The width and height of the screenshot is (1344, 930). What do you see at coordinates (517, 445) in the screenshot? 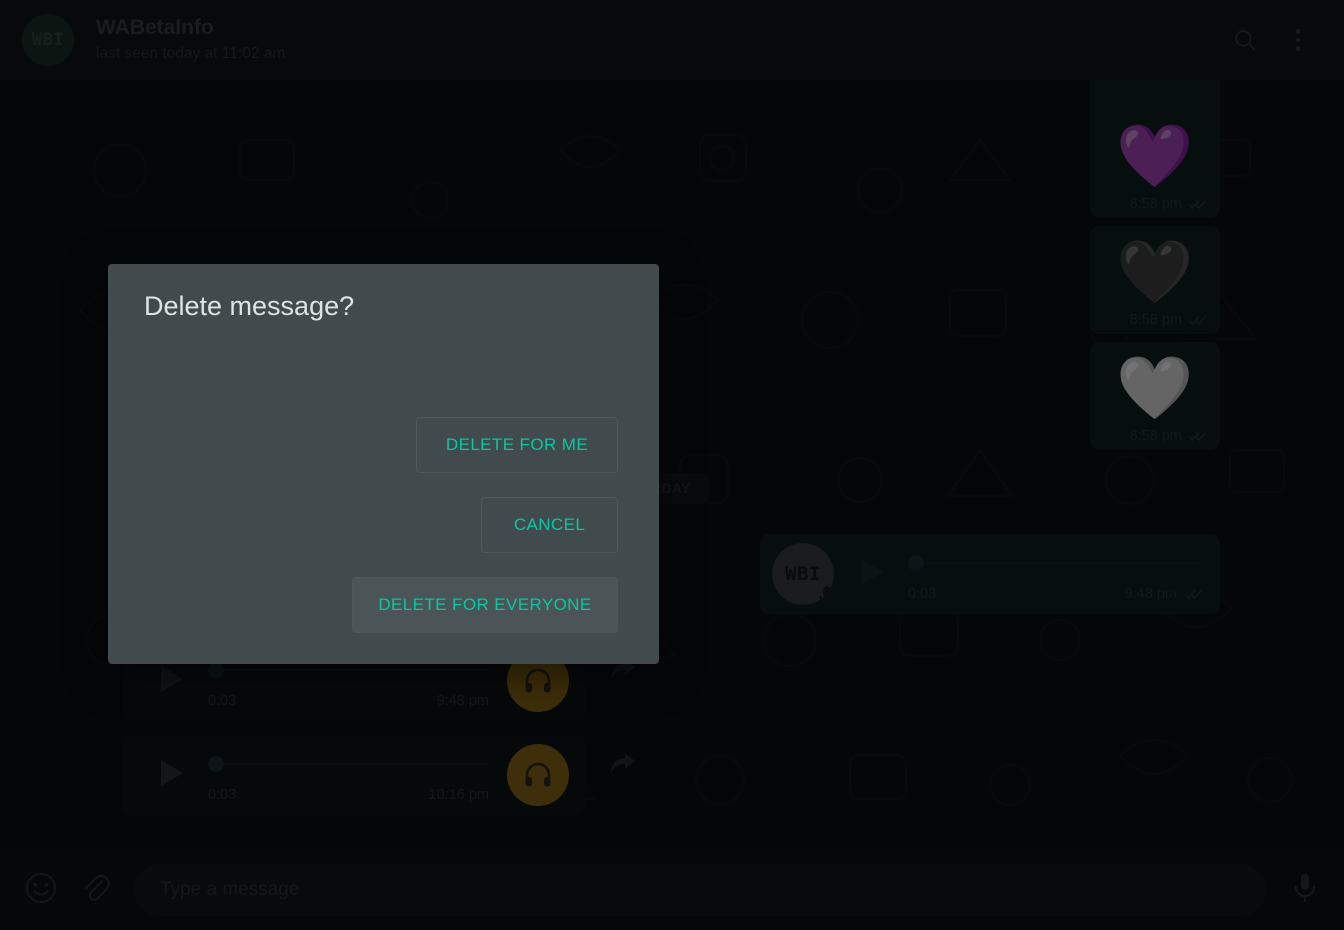
I see `delete-for-me-button: DELETE FOR ME` at bounding box center [517, 445].